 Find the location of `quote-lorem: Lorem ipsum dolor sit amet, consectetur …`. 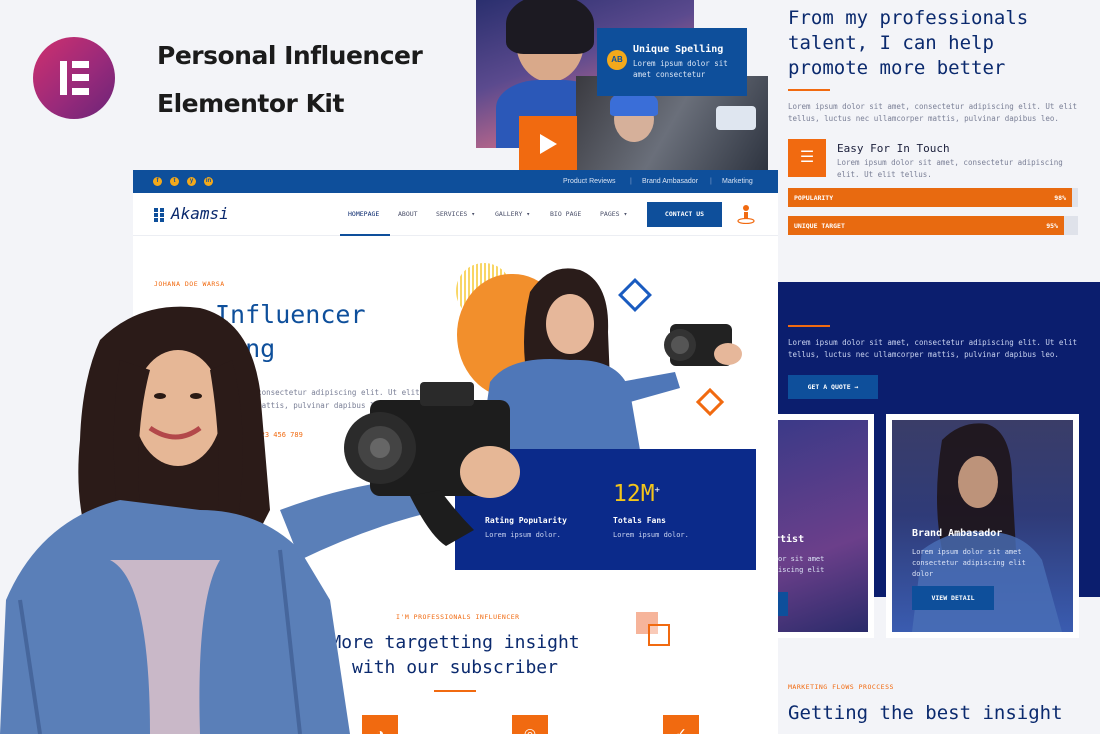

quote-lorem: Lorem ipsum dolor sit amet, consectetur … is located at coordinates (932, 348).